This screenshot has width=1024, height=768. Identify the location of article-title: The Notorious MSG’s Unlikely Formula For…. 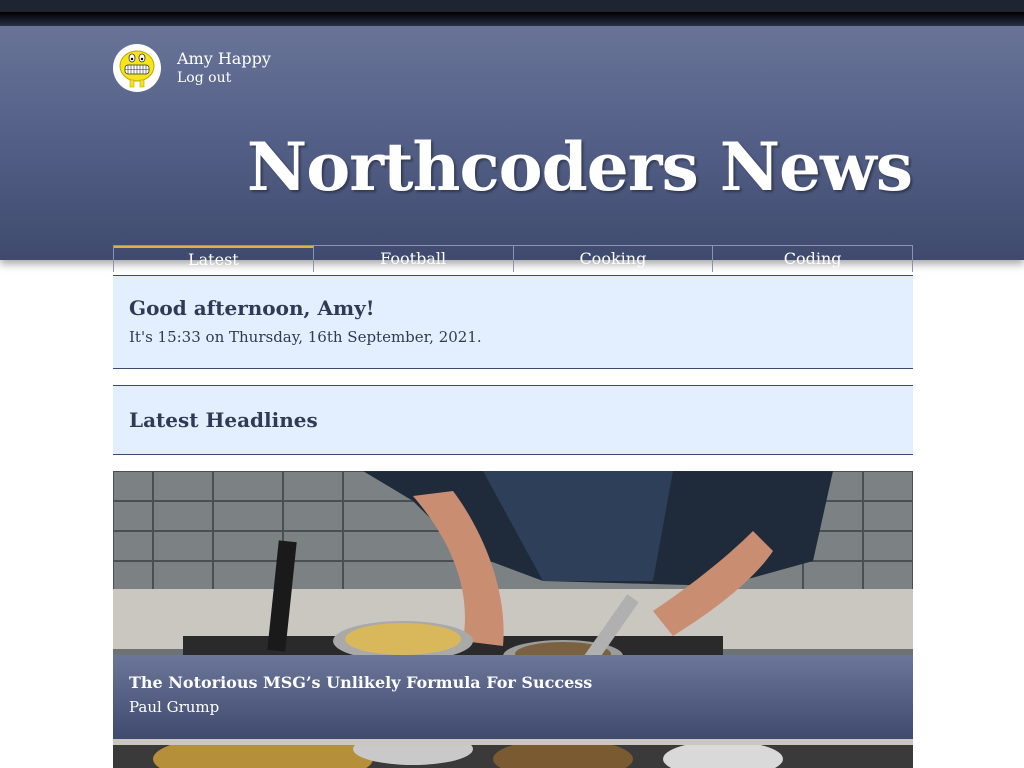
(513, 682).